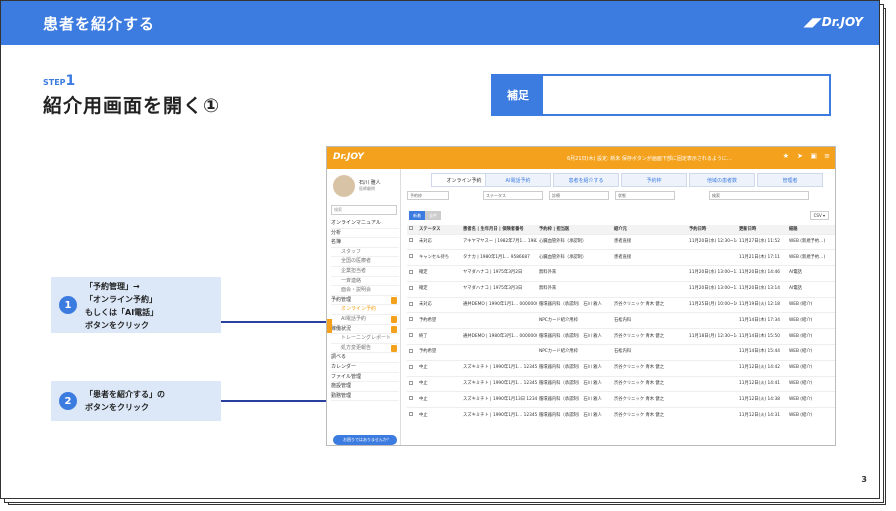 Image resolution: width=896 pixels, height=511 pixels. What do you see at coordinates (574, 257) in the screenshot?
I see `table-cell: 心臓血管外科（承認制）` at bounding box center [574, 257].